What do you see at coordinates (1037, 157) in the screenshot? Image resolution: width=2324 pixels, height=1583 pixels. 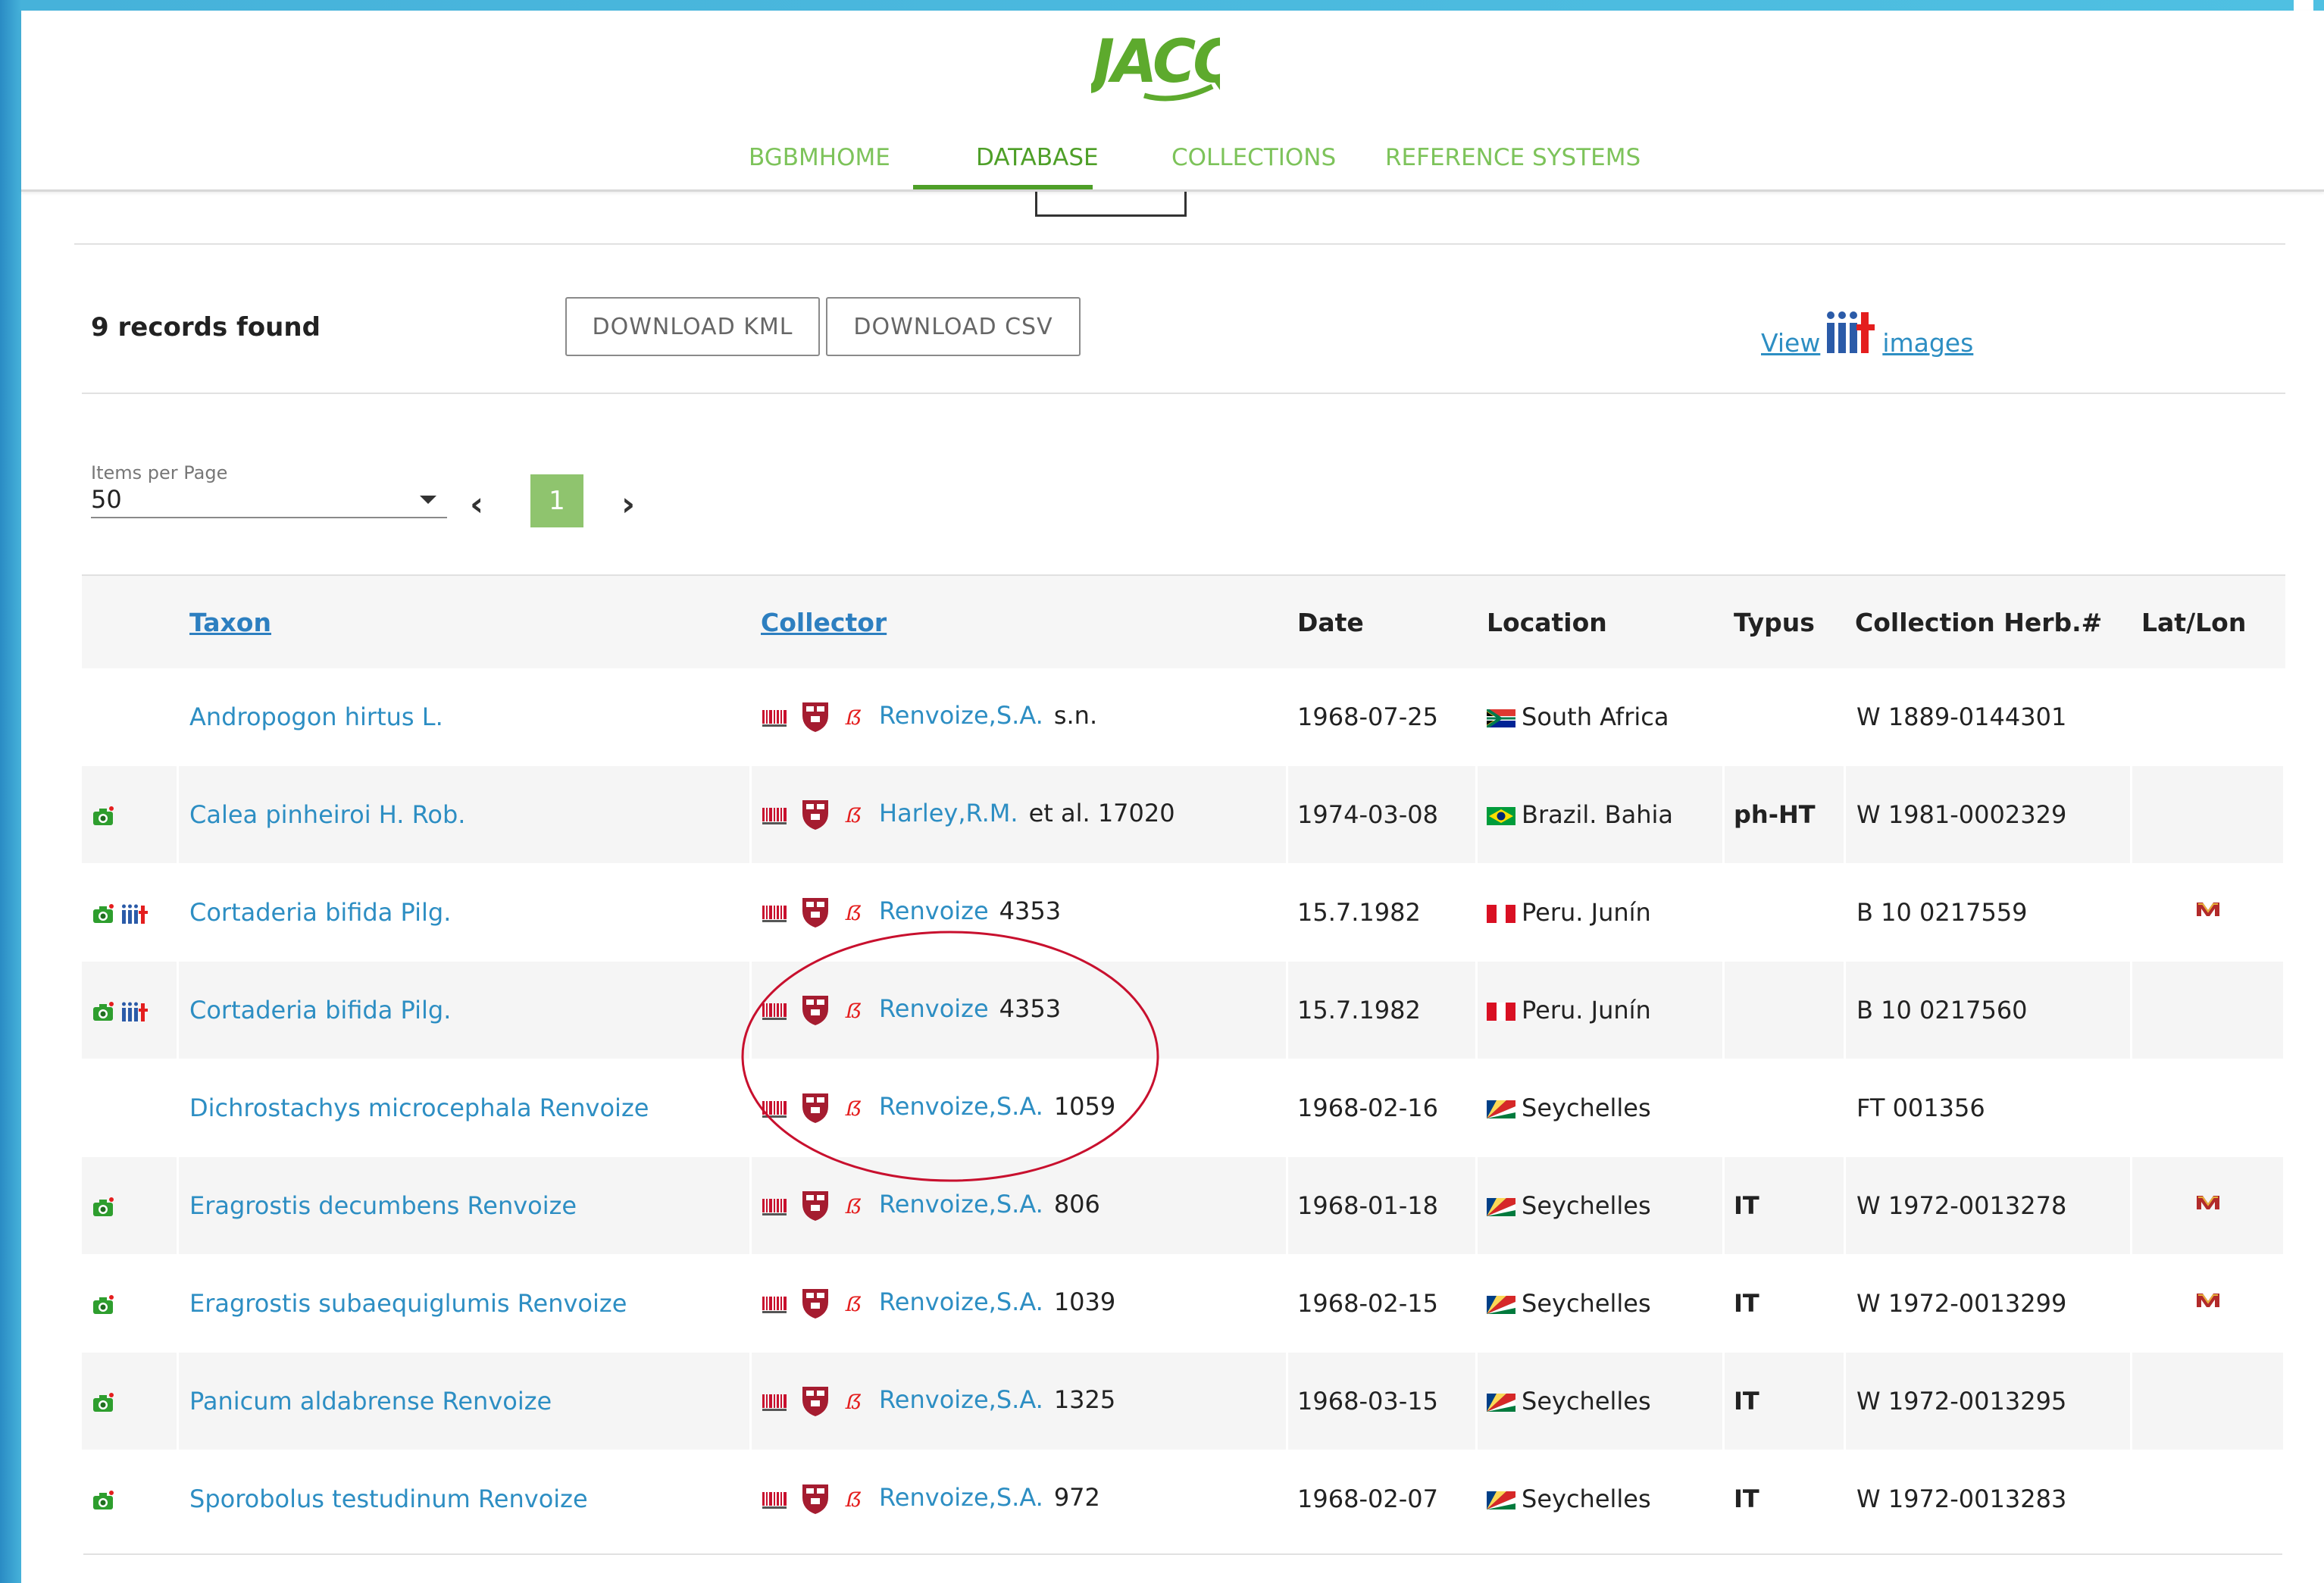 I see `nav-database: DATABASE` at bounding box center [1037, 157].